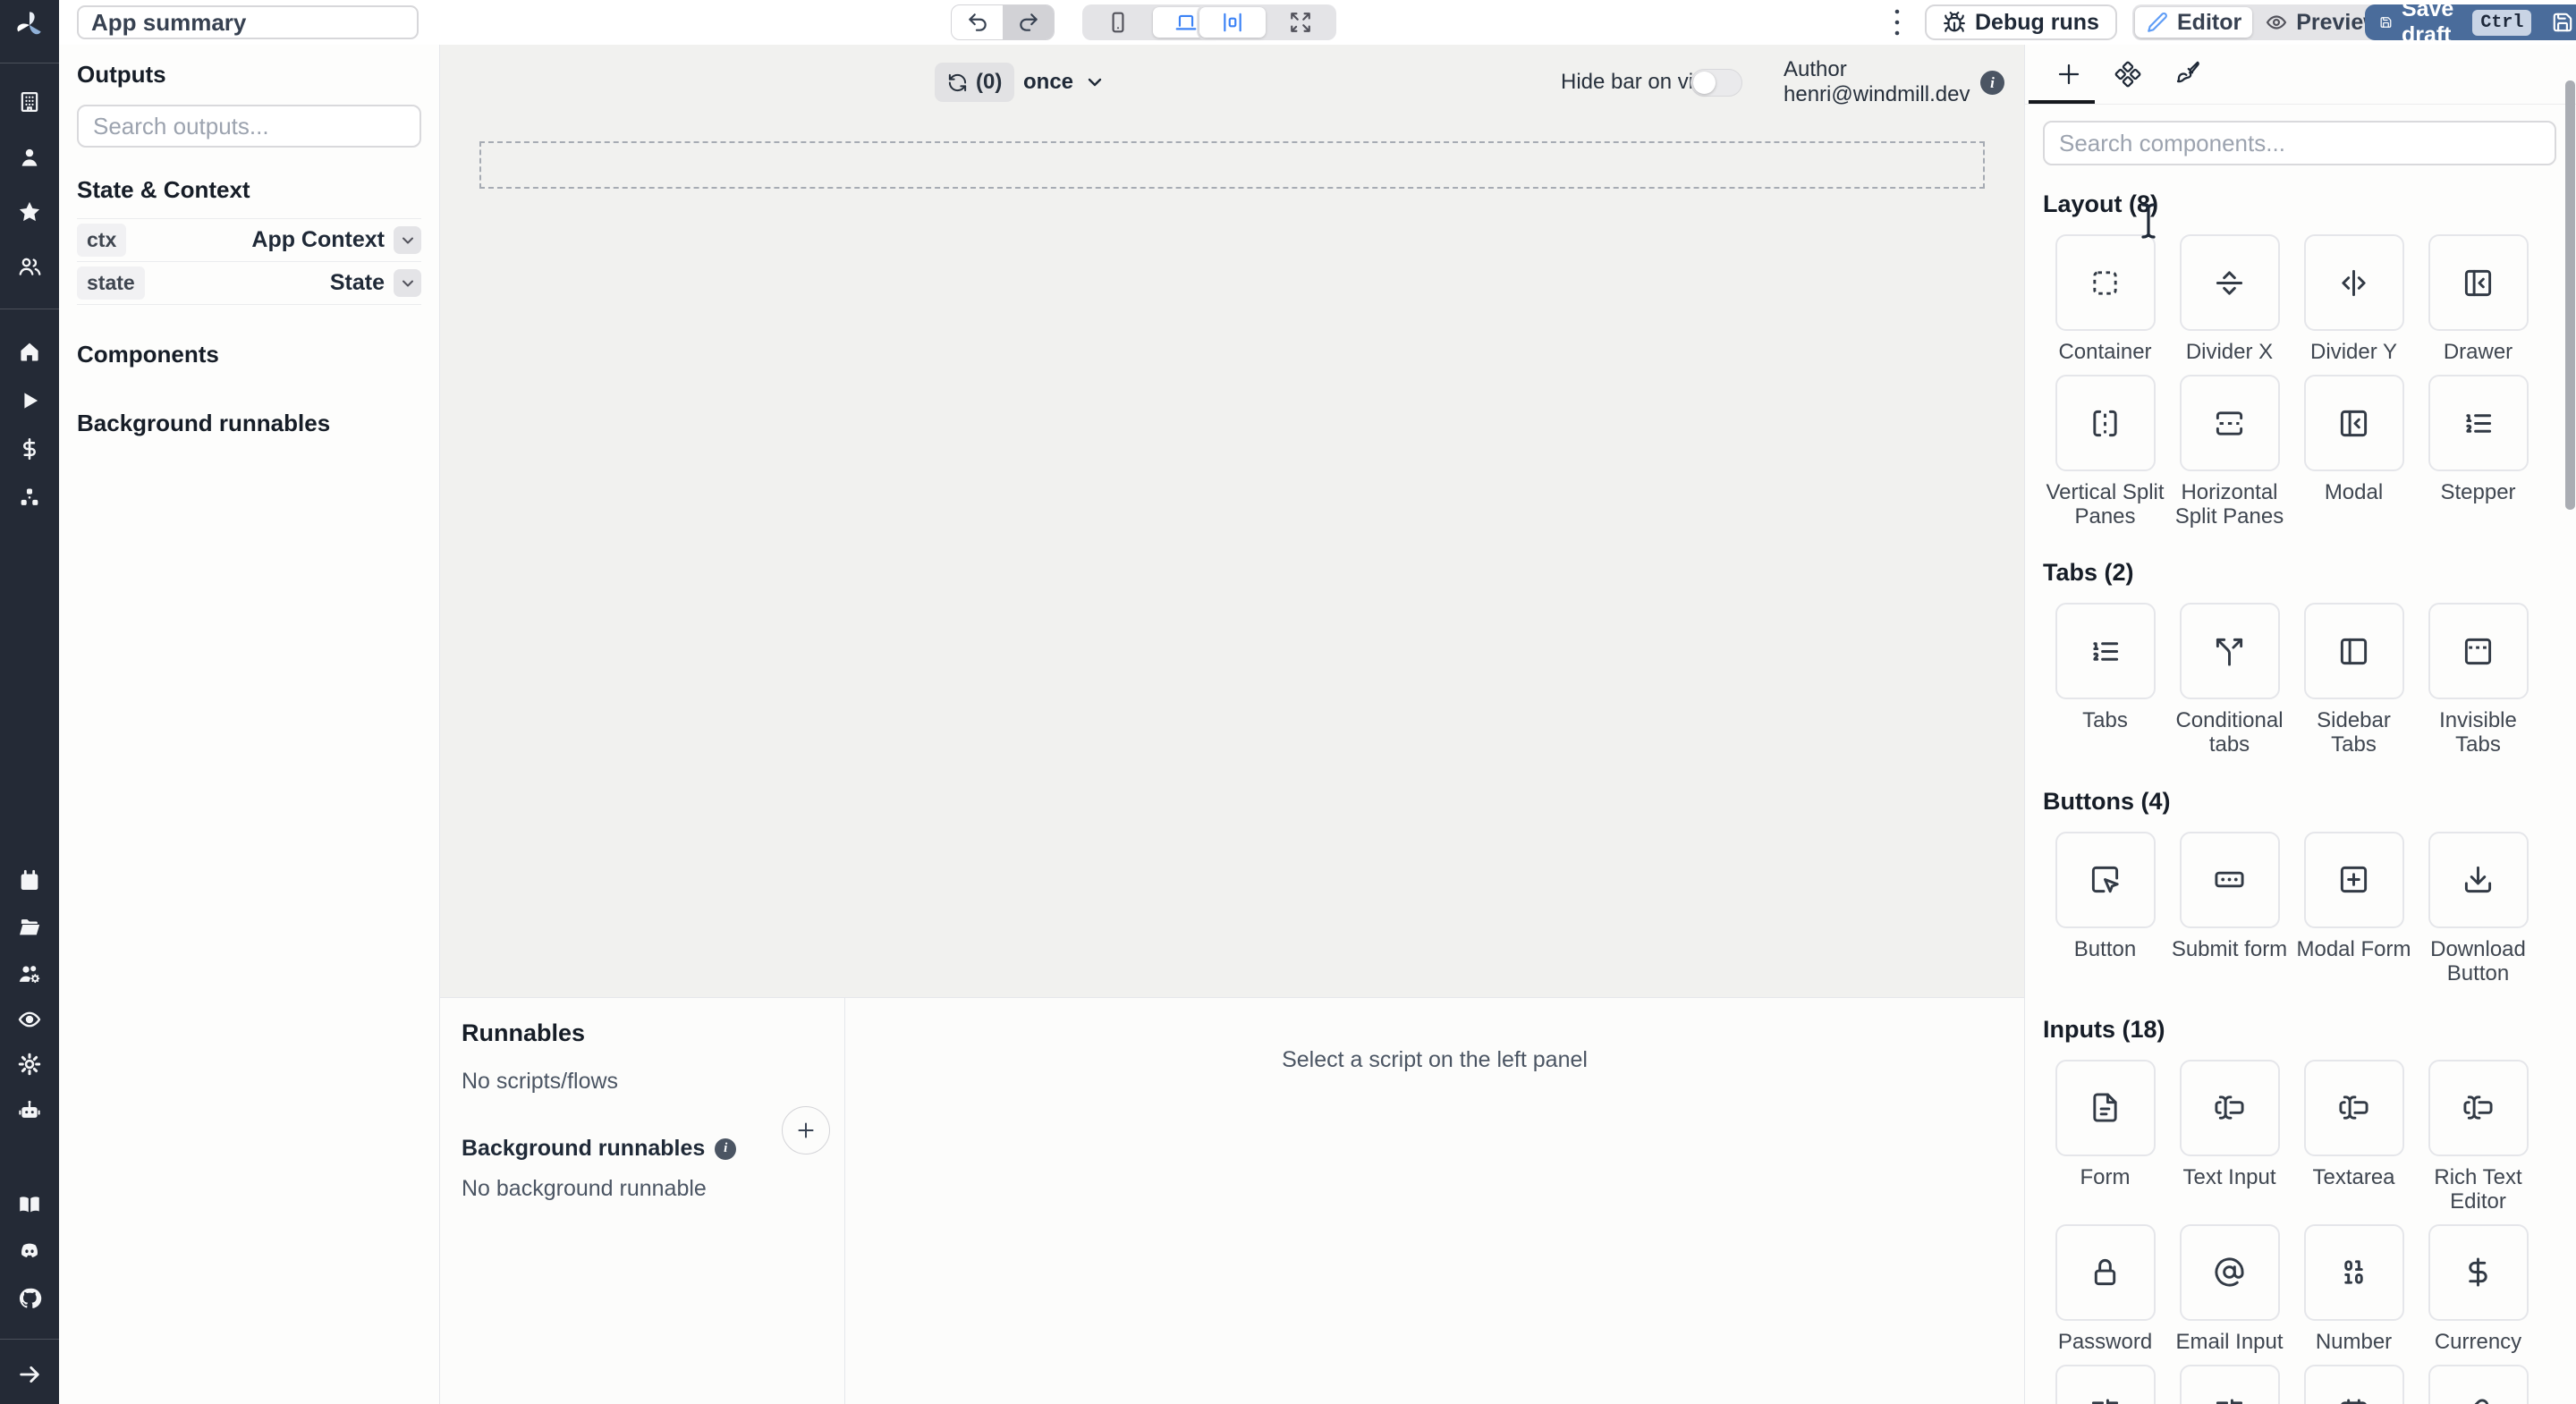  Describe the element at coordinates (2101, 204) in the screenshot. I see `component-section-title: Layout (8)` at that location.